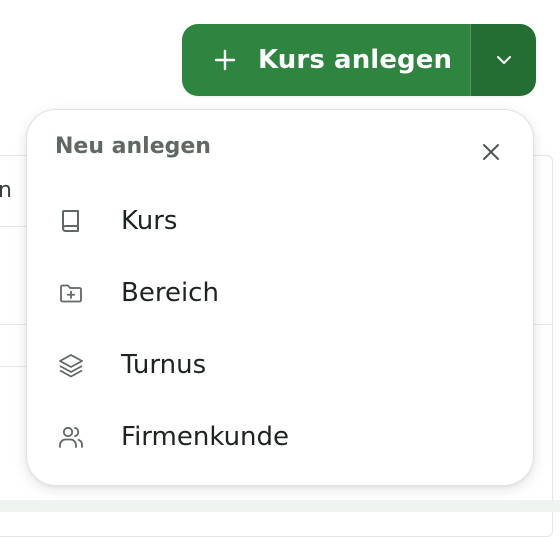  I want to click on plus-icon, so click(225, 60).